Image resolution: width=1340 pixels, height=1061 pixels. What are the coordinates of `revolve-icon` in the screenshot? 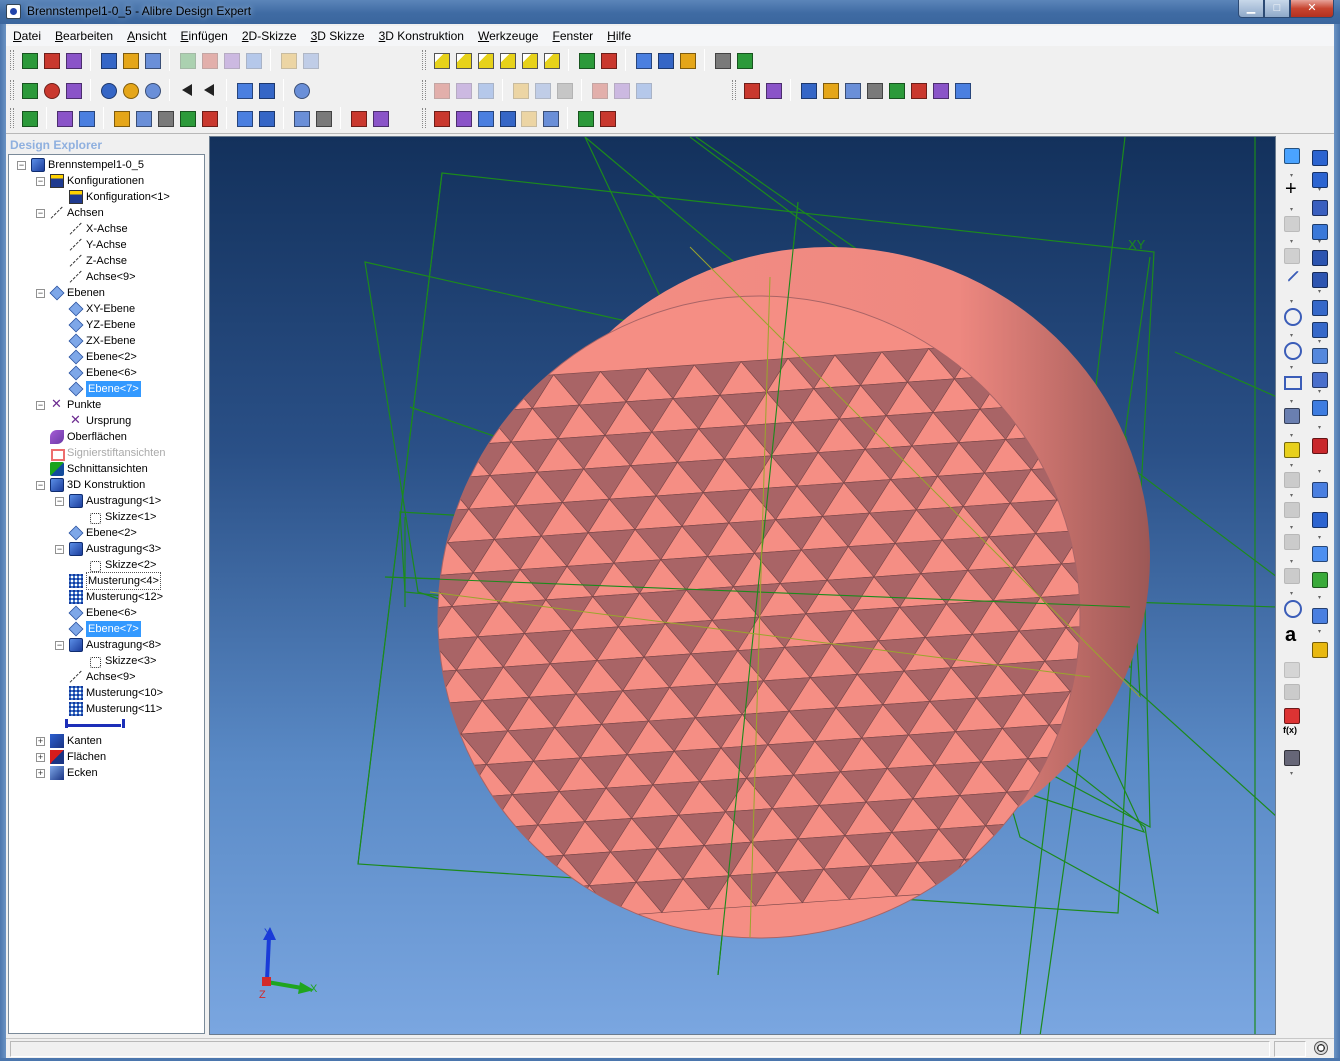 It's located at (773, 90).